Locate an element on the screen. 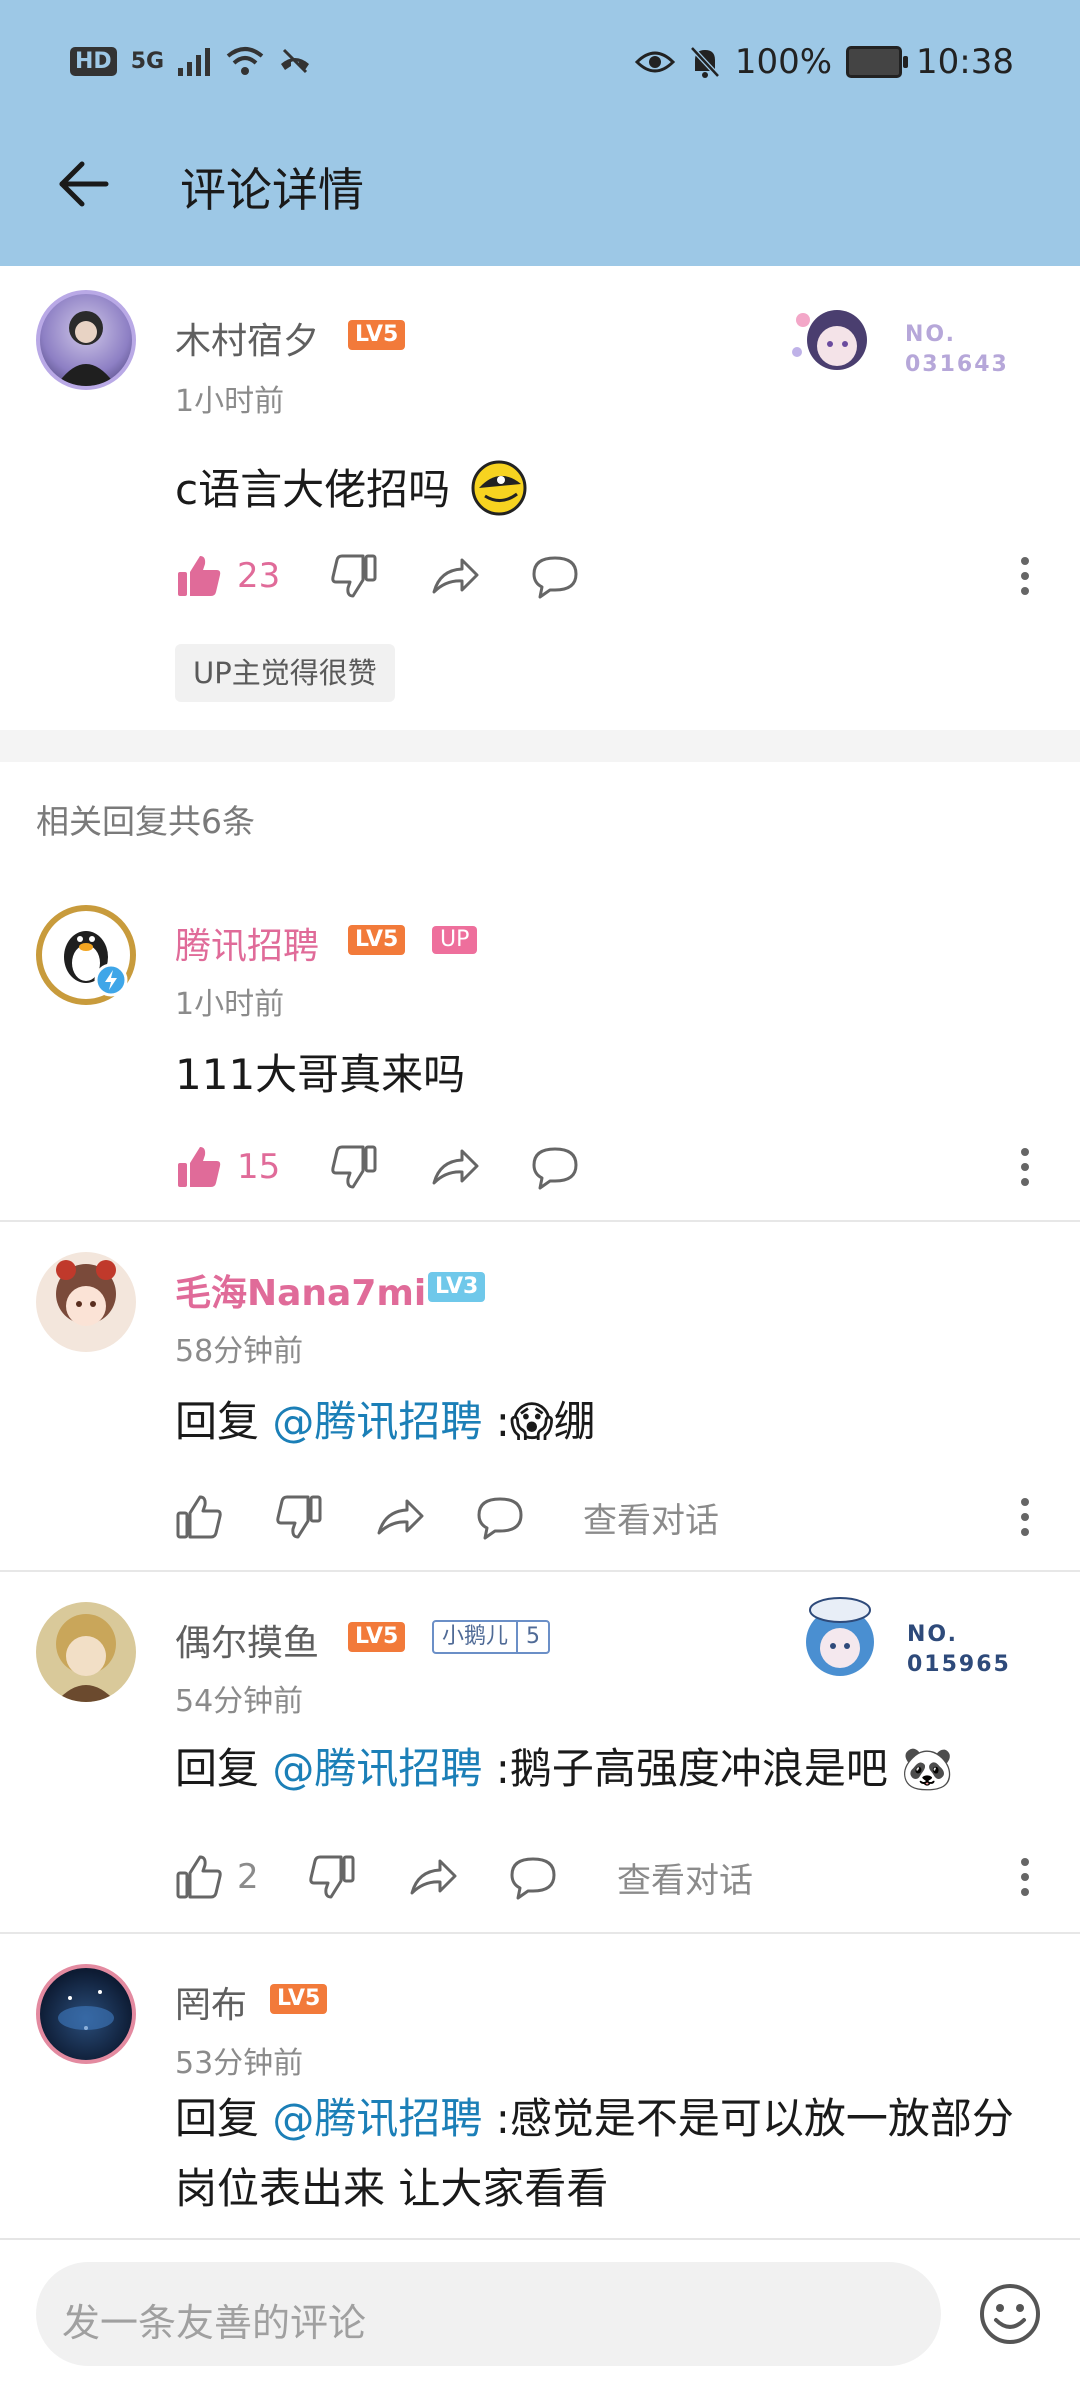 The image size is (1080, 2390). username: 木村宿夕 is located at coordinates (247, 338).